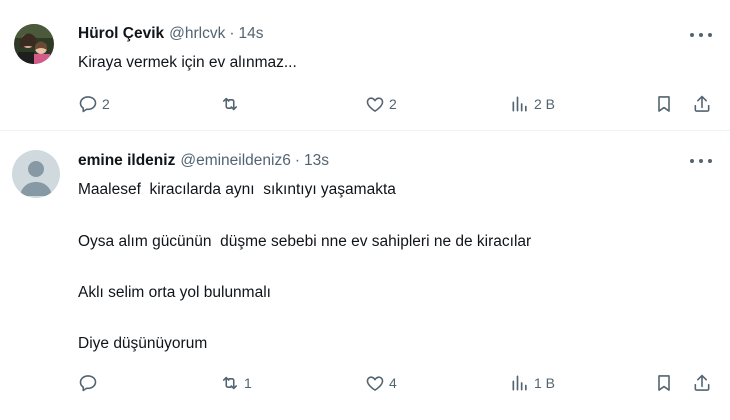  What do you see at coordinates (248, 383) in the screenshot?
I see `repost-count: 1` at bounding box center [248, 383].